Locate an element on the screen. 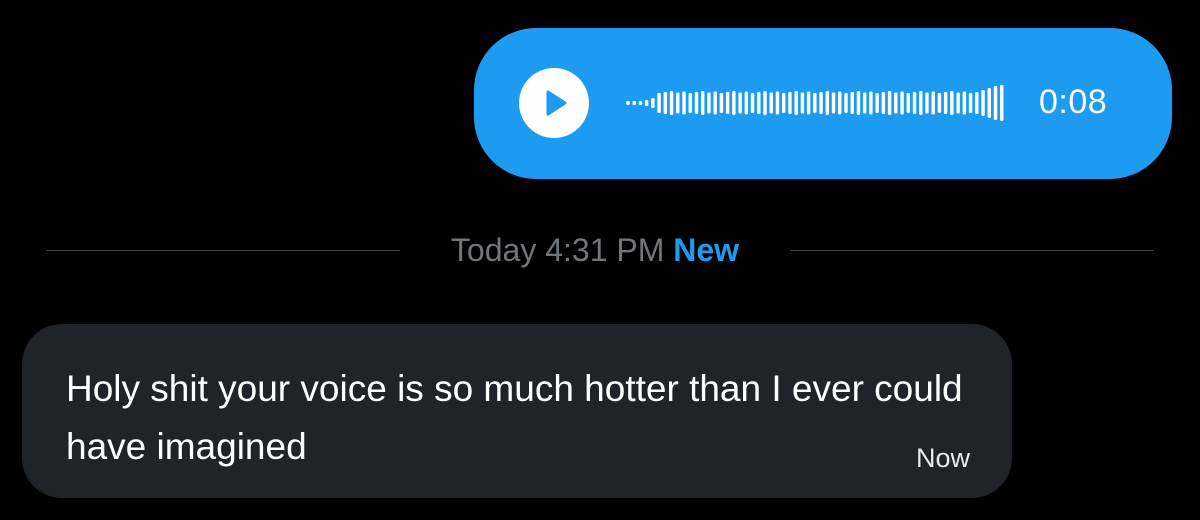 The image size is (1200, 520). message-time: Now is located at coordinates (942, 458).